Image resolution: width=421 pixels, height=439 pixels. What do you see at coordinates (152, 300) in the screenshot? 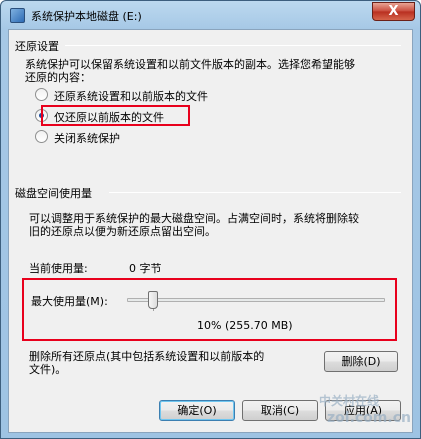
I see `max-usage-slider-thumb` at bounding box center [152, 300].